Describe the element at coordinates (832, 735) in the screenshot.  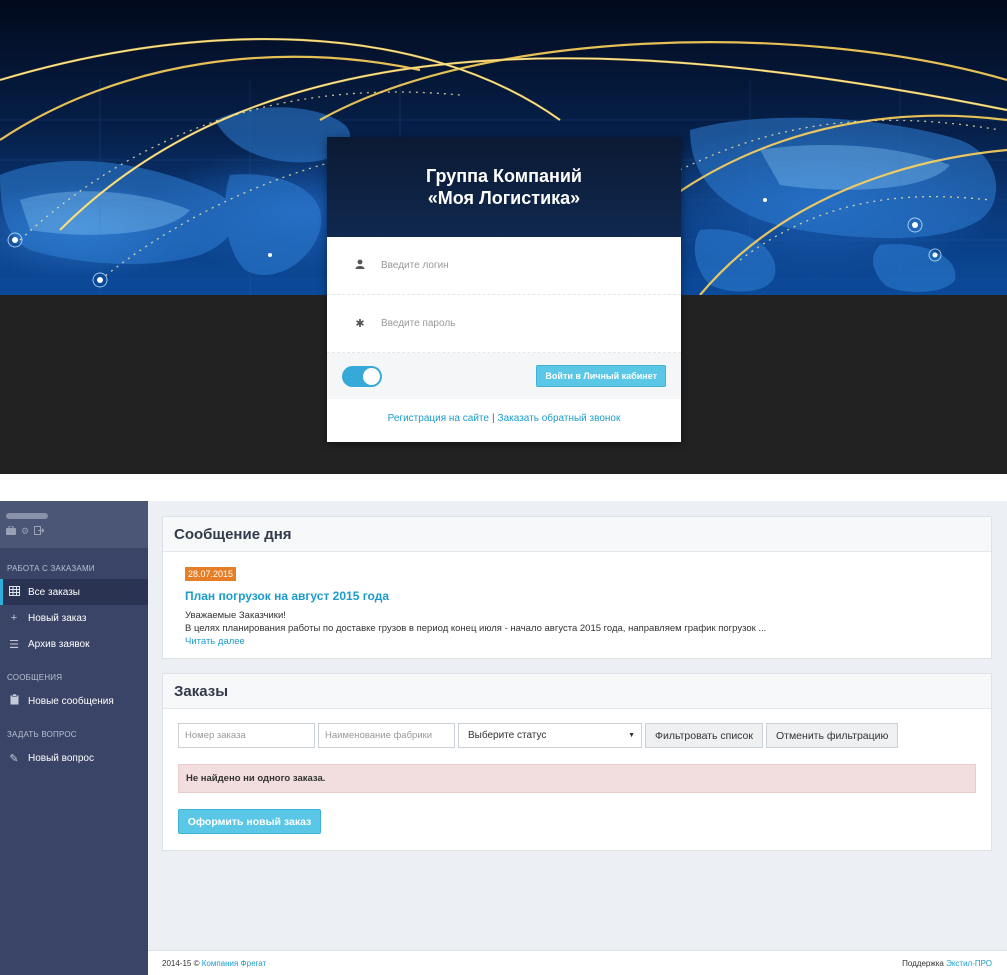
I see `reset-filter-button: Отменить фильтрацию` at that location.